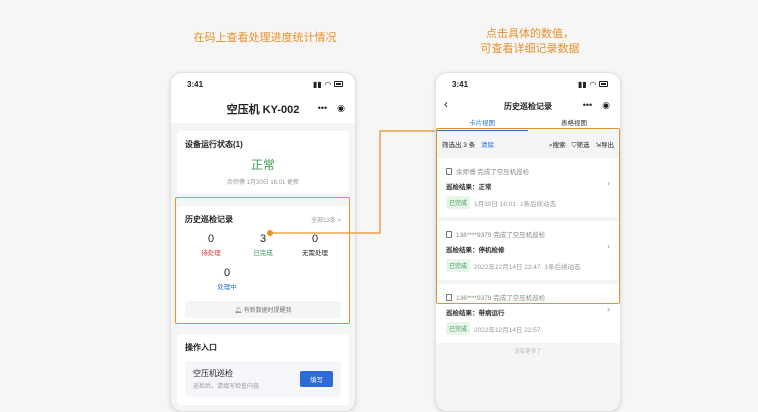  I want to click on result-label: 巡检结果：, so click(462, 313).